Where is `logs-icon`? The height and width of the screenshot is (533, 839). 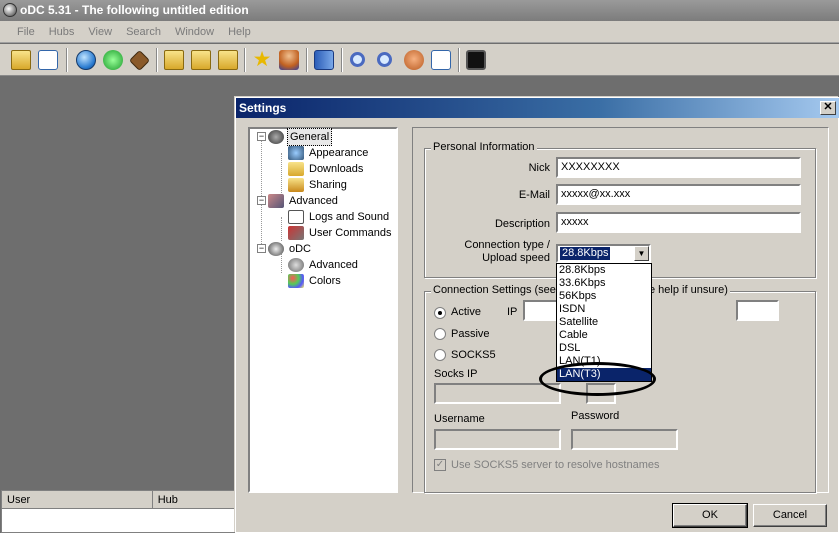
logs-icon is located at coordinates (296, 217).